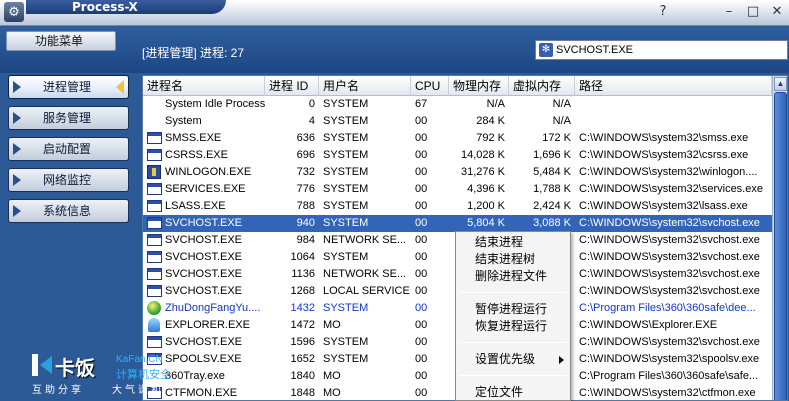 The height and width of the screenshot is (401, 789). What do you see at coordinates (14, 12) in the screenshot?
I see `gear-icon: ⚙` at bounding box center [14, 12].